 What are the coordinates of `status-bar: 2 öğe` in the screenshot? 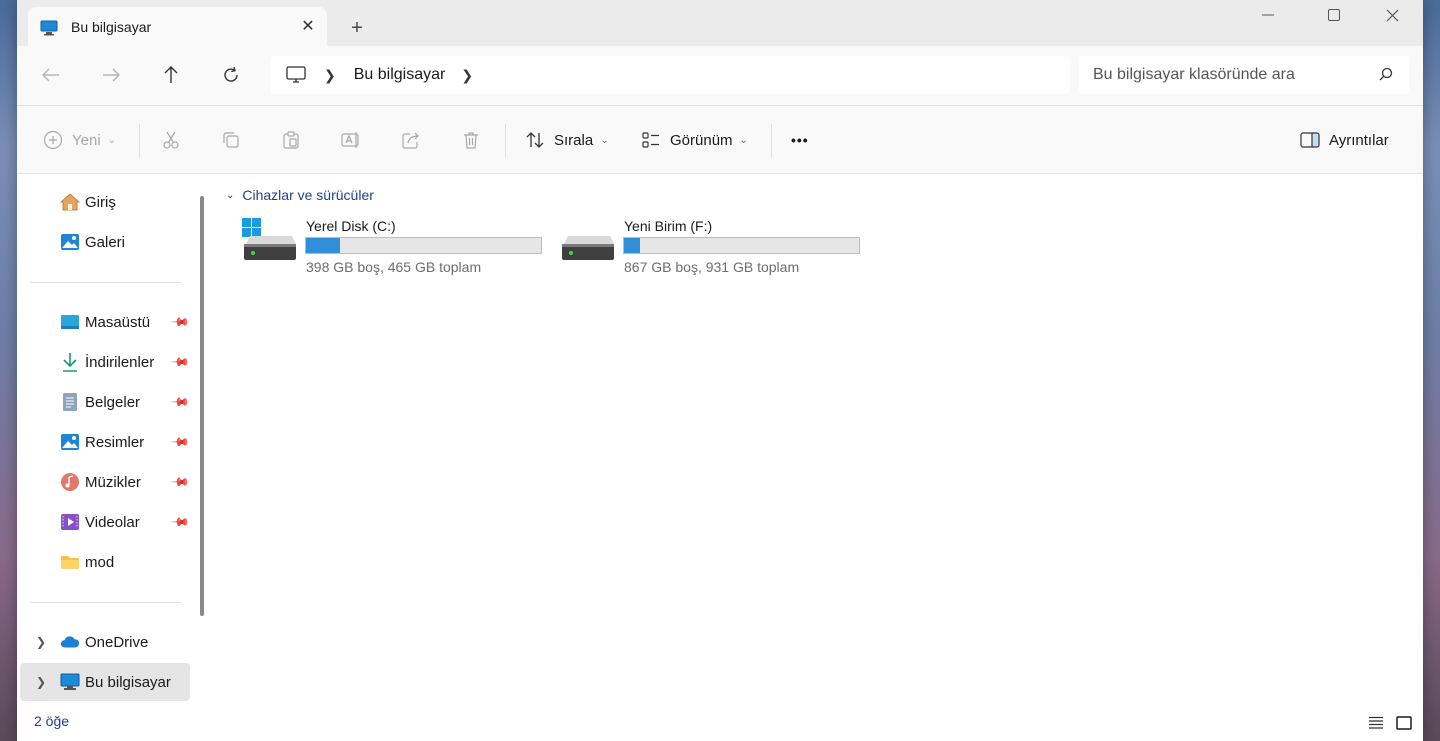 It's located at (720, 723).